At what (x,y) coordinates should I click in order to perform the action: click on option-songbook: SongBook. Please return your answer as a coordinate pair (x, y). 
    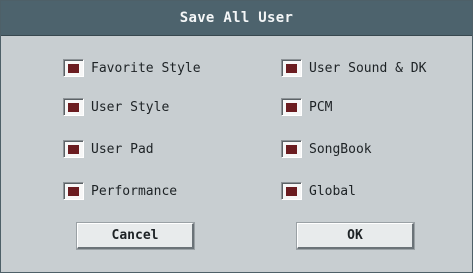
    Looking at the image, I should click on (326, 149).